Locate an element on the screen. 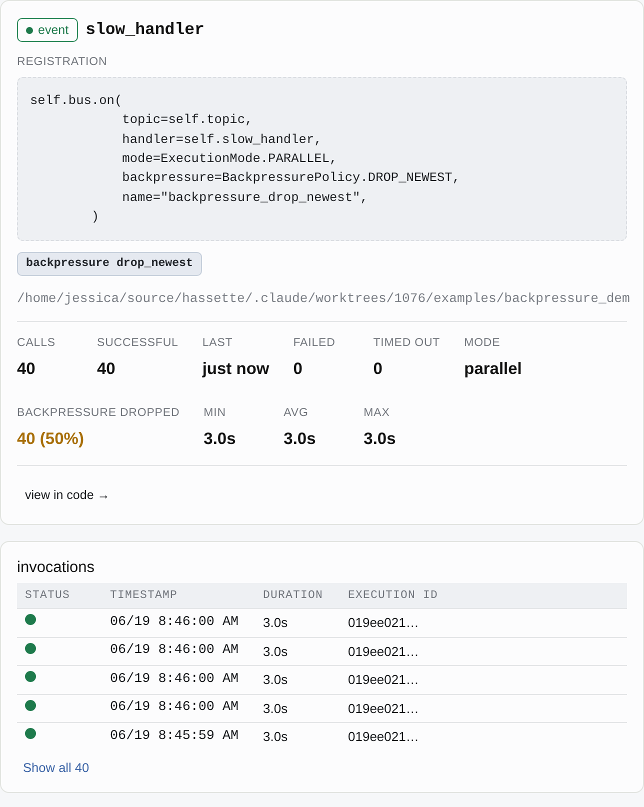 The width and height of the screenshot is (644, 807). metric-label: LAST is located at coordinates (218, 343).